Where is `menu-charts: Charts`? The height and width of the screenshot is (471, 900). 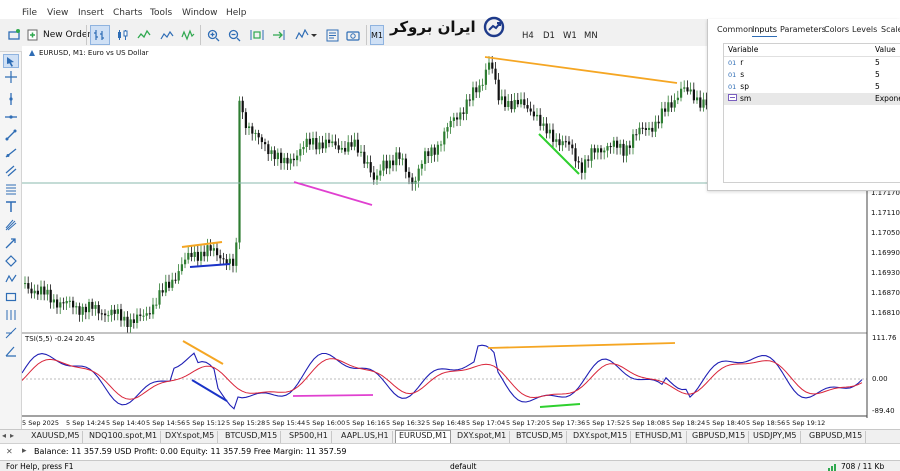 menu-charts: Charts is located at coordinates (127, 13).